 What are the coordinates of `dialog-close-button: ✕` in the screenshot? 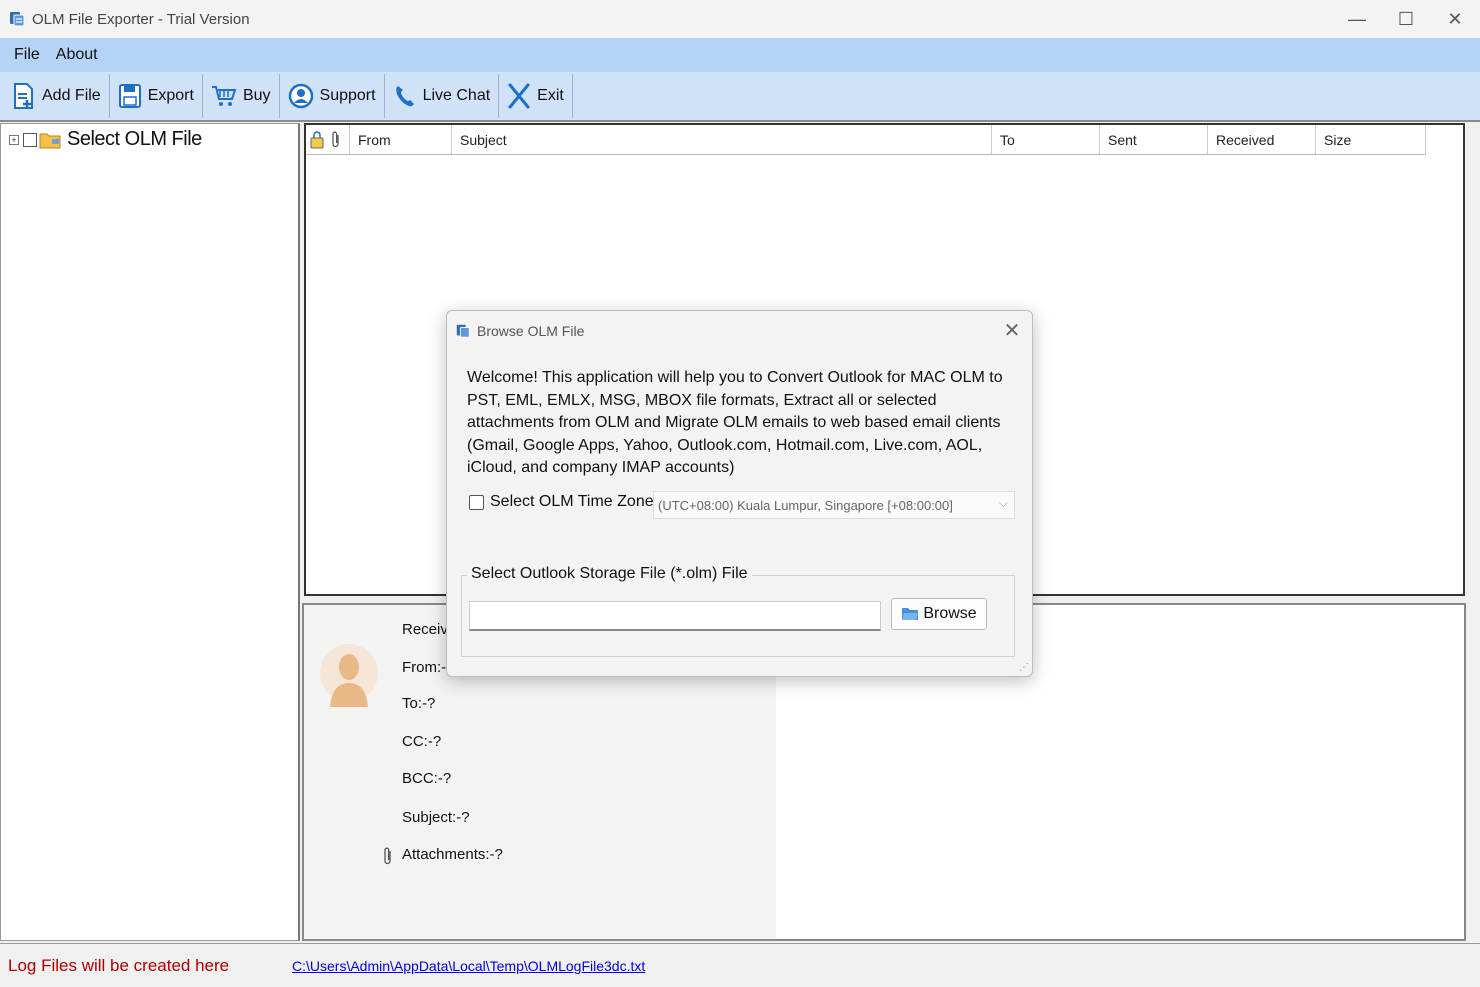 It's located at (1012, 331).